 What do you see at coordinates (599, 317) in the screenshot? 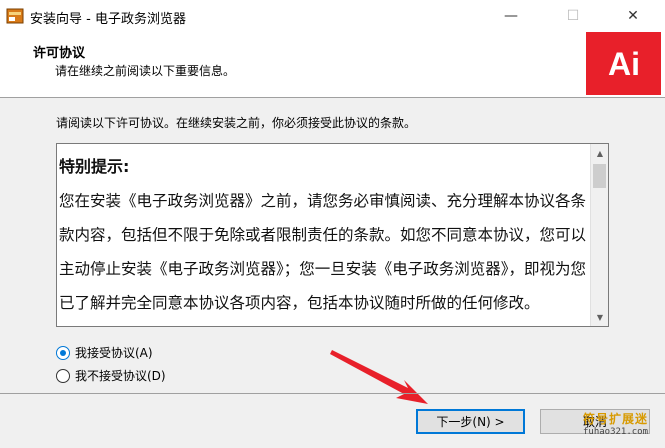
I see `scroll-down-icon: ▼` at bounding box center [599, 317].